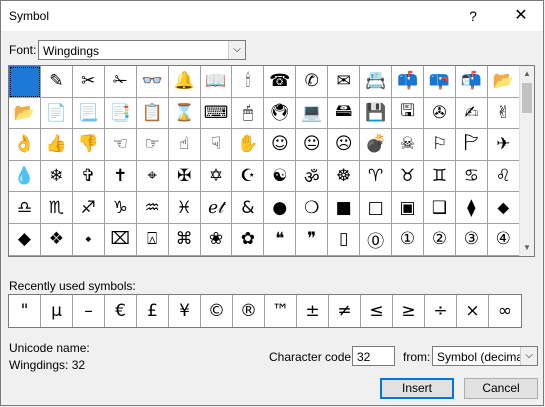 This screenshot has height=407, width=545. I want to click on close-button: ✕, so click(521, 16).